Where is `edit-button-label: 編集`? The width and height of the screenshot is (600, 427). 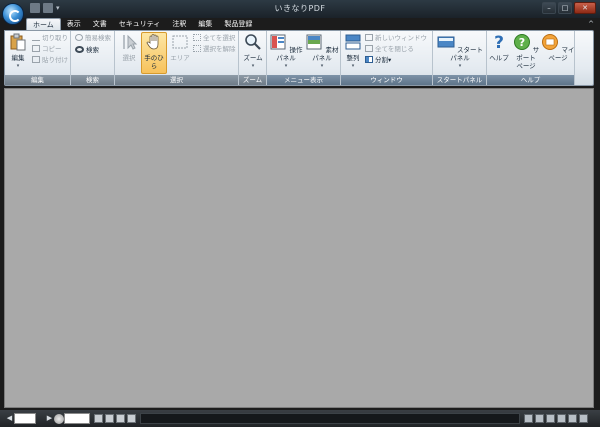 edit-button-label: 編集 is located at coordinates (18, 58).